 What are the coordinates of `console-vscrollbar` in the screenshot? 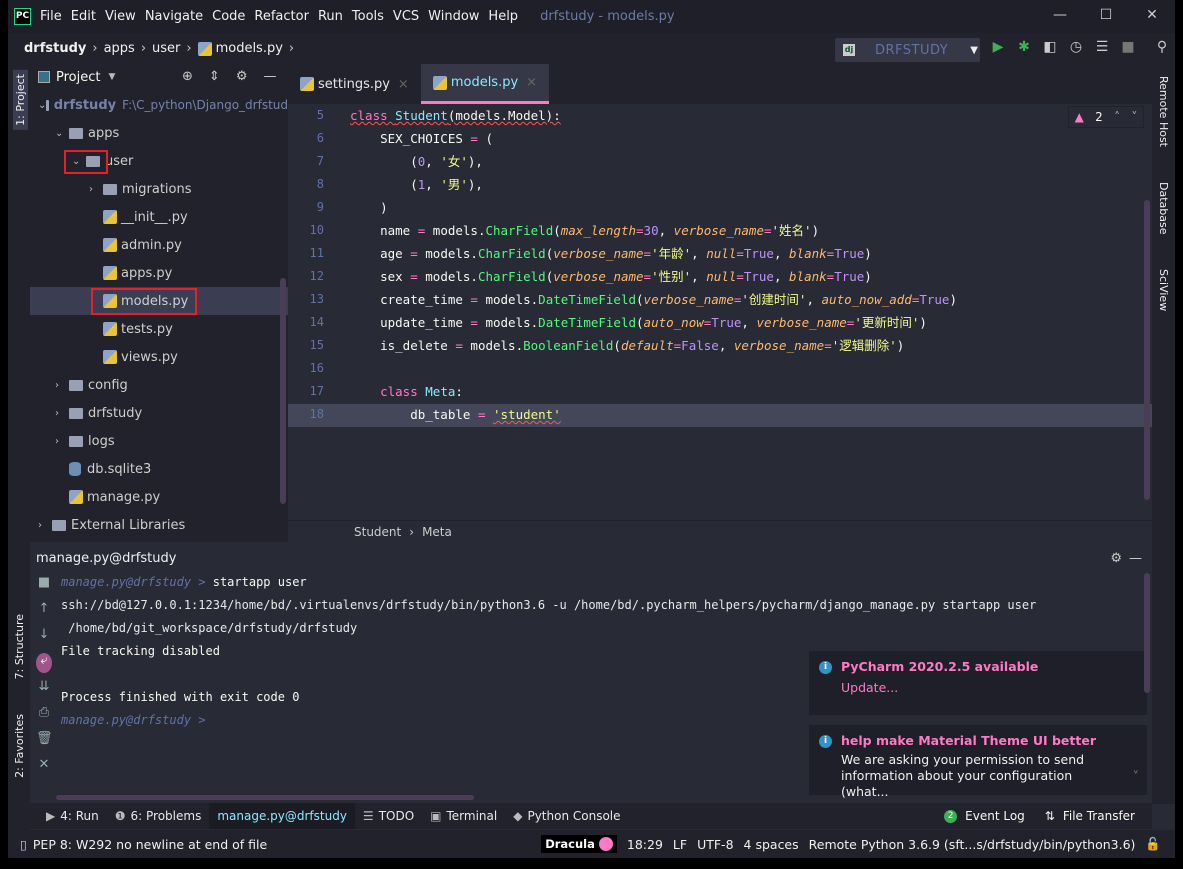 It's located at (1147, 633).